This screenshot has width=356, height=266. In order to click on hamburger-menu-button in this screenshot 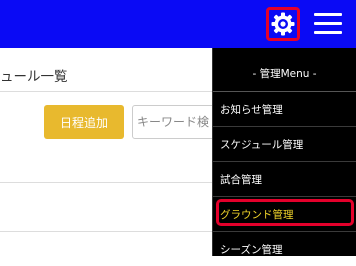, I will do `click(328, 24)`.